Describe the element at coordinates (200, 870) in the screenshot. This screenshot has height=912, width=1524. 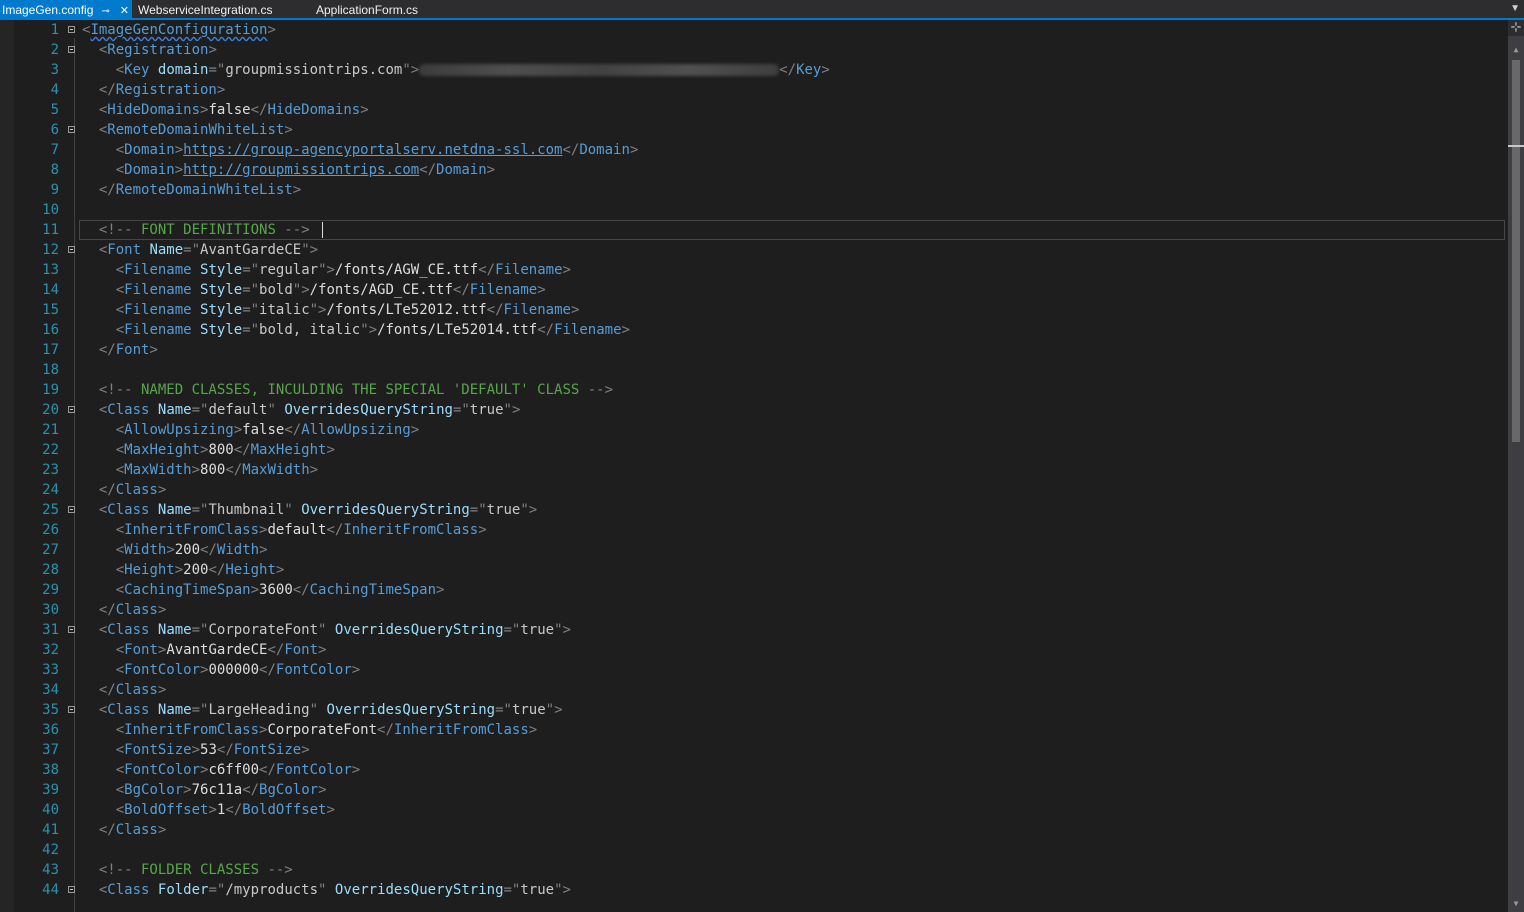
I see `code-token: FOLDER CLASSES` at that location.